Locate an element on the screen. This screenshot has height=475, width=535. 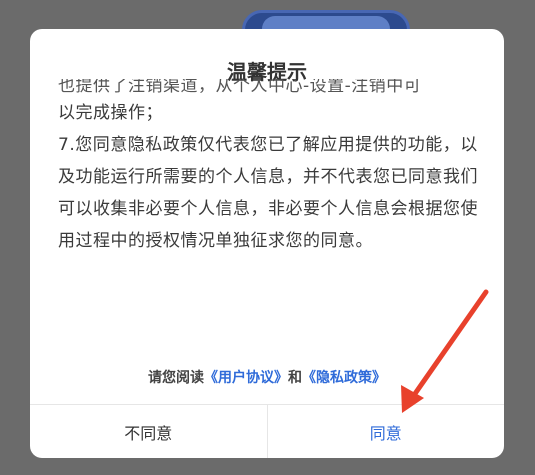
agree-button: 同意 is located at coordinates (386, 431).